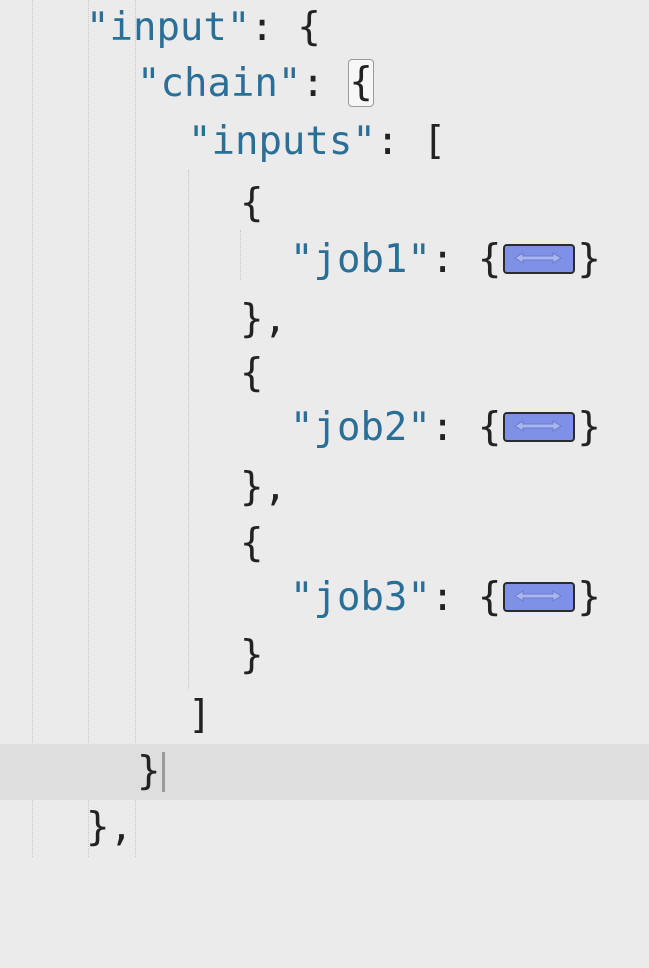 This screenshot has height=968, width=649. Describe the element at coordinates (324, 716) in the screenshot. I see `code-line: ]` at that location.